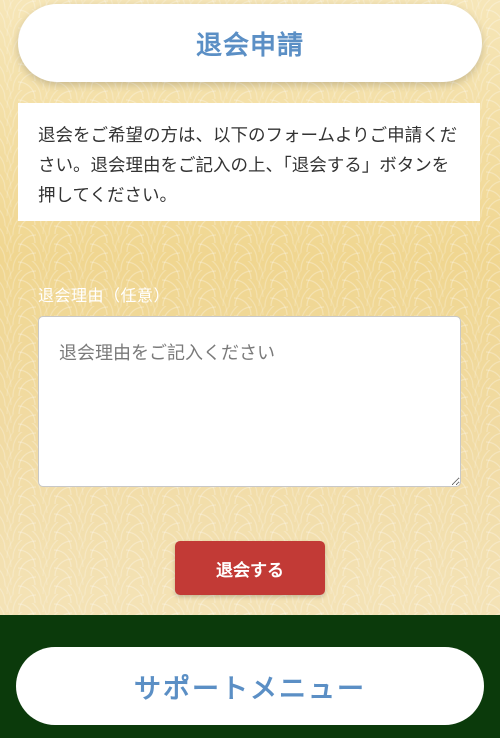 The width and height of the screenshot is (500, 738). I want to click on support-menu-button: サポートメニュー, so click(250, 686).